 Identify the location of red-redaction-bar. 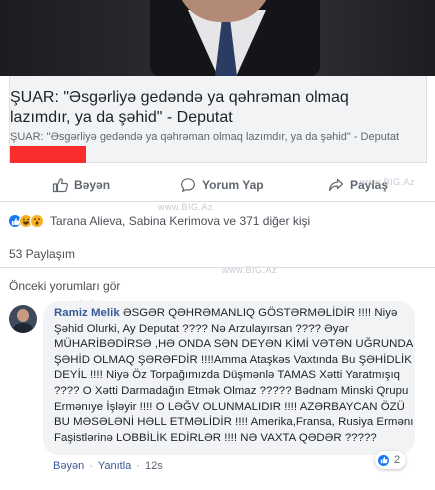
(48, 154).